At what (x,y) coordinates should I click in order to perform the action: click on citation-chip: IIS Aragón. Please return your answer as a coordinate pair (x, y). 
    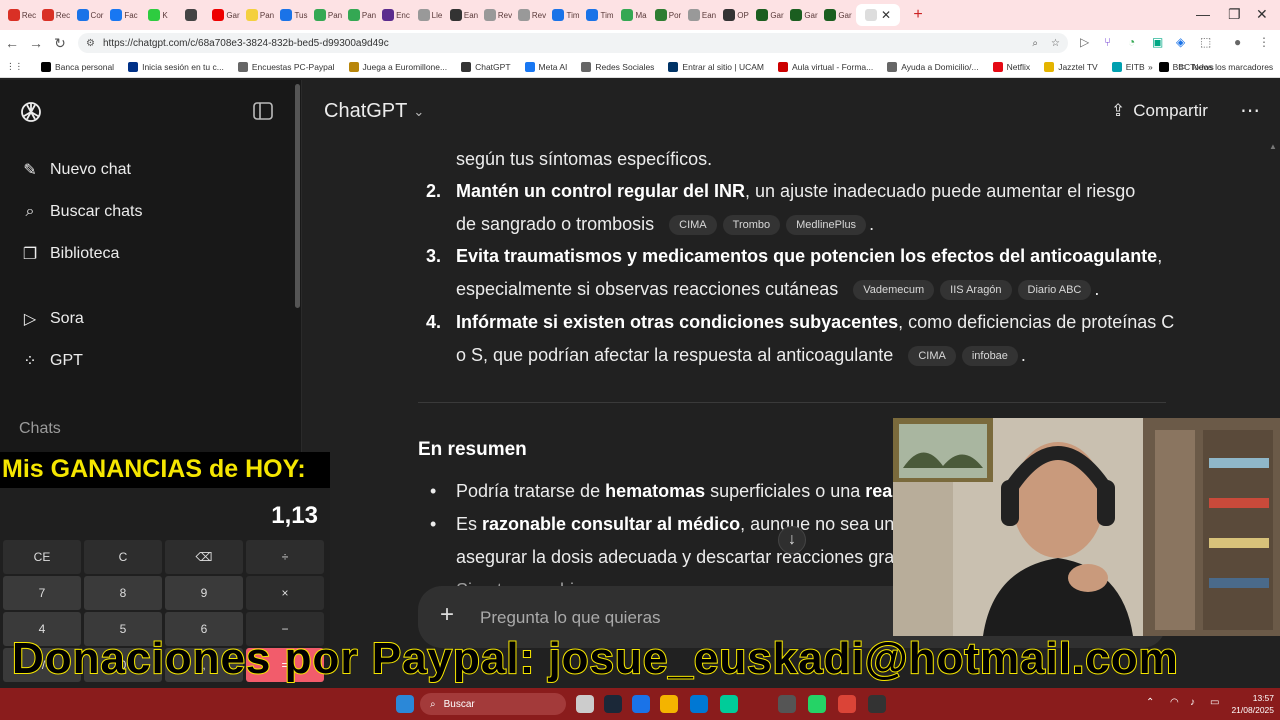
    Looking at the image, I should click on (976, 289).